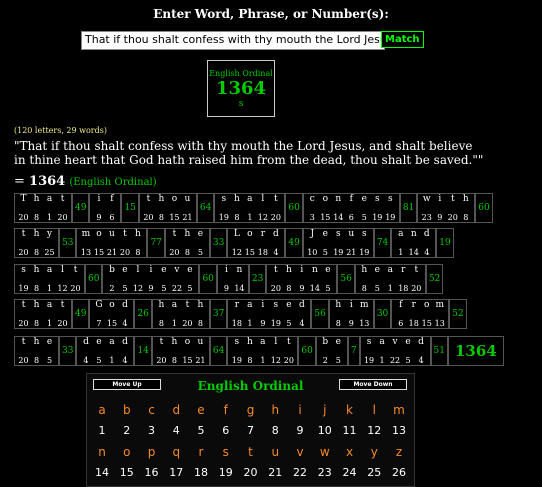 The width and height of the screenshot is (542, 487). What do you see at coordinates (250, 409) in the screenshot?
I see `cipher-letter-row: a b c d e f g h i j k l m` at bounding box center [250, 409].